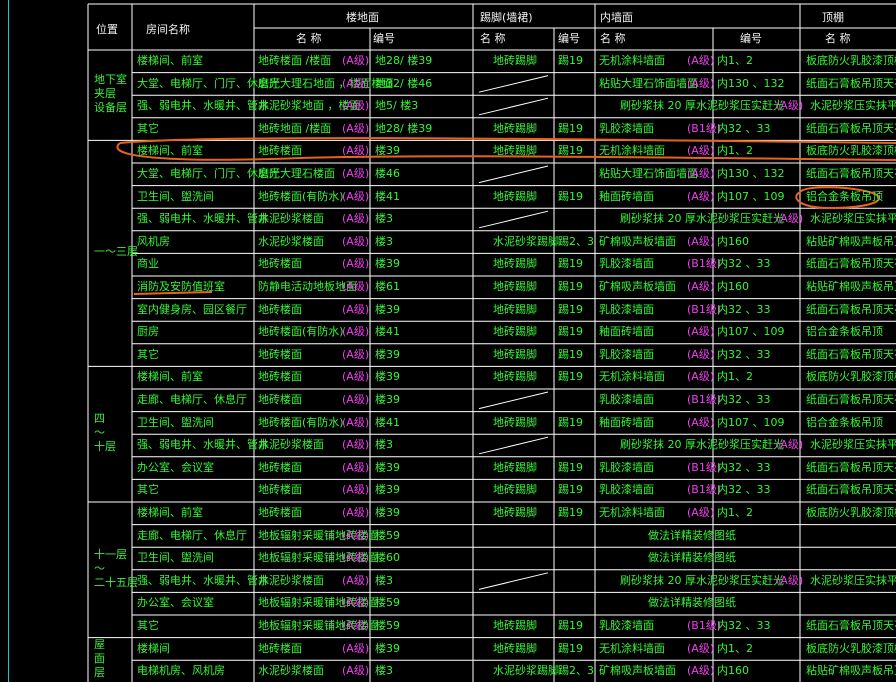 The image size is (896, 682). What do you see at coordinates (192, 399) in the screenshot?
I see `room-name: 走廊、电梯厅、休息厅` at bounding box center [192, 399].